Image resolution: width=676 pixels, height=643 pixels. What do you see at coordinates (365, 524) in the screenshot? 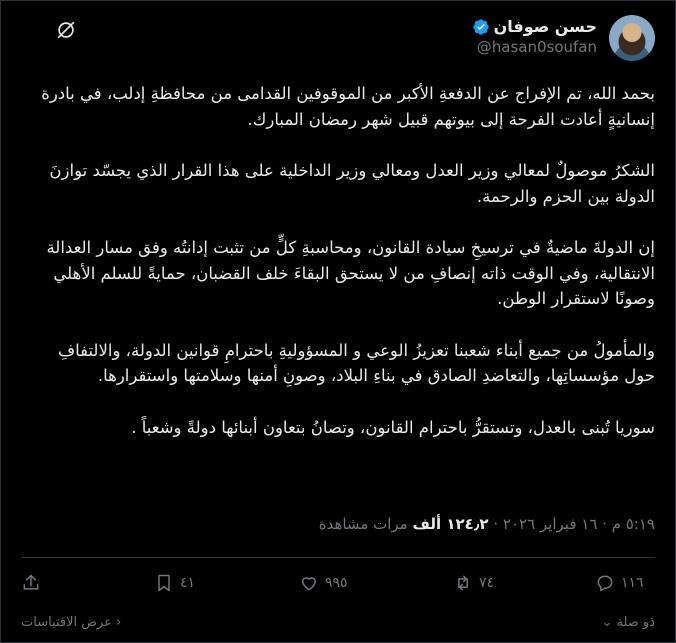
I see `views-label: مرات مشاهدة` at bounding box center [365, 524].